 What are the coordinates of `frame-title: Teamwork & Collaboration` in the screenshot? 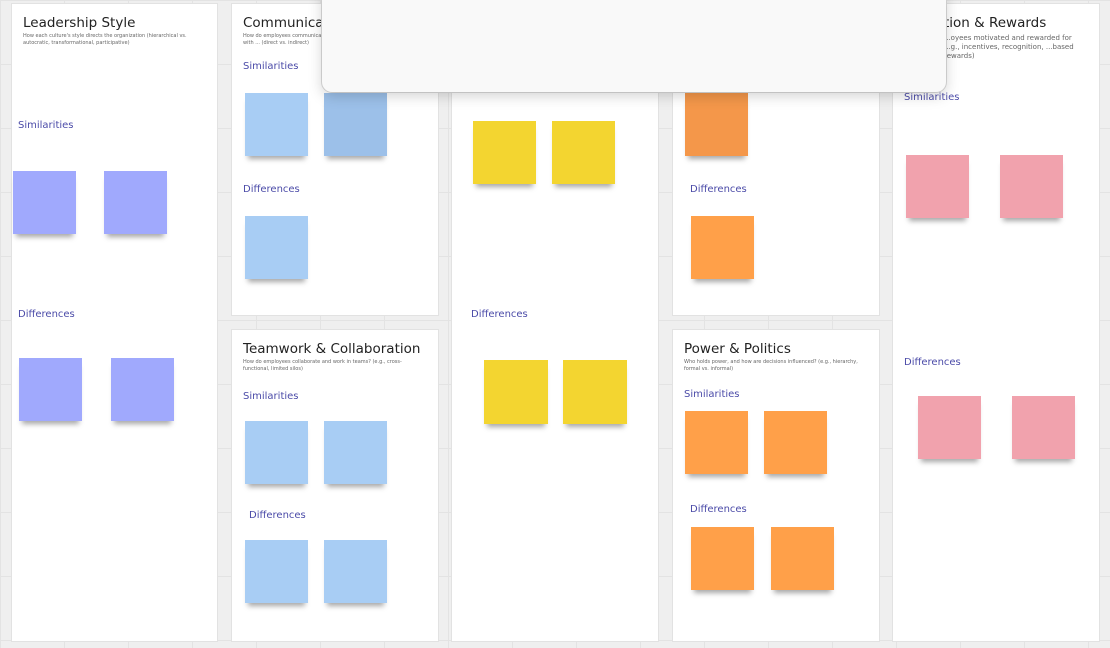 It's located at (332, 349).